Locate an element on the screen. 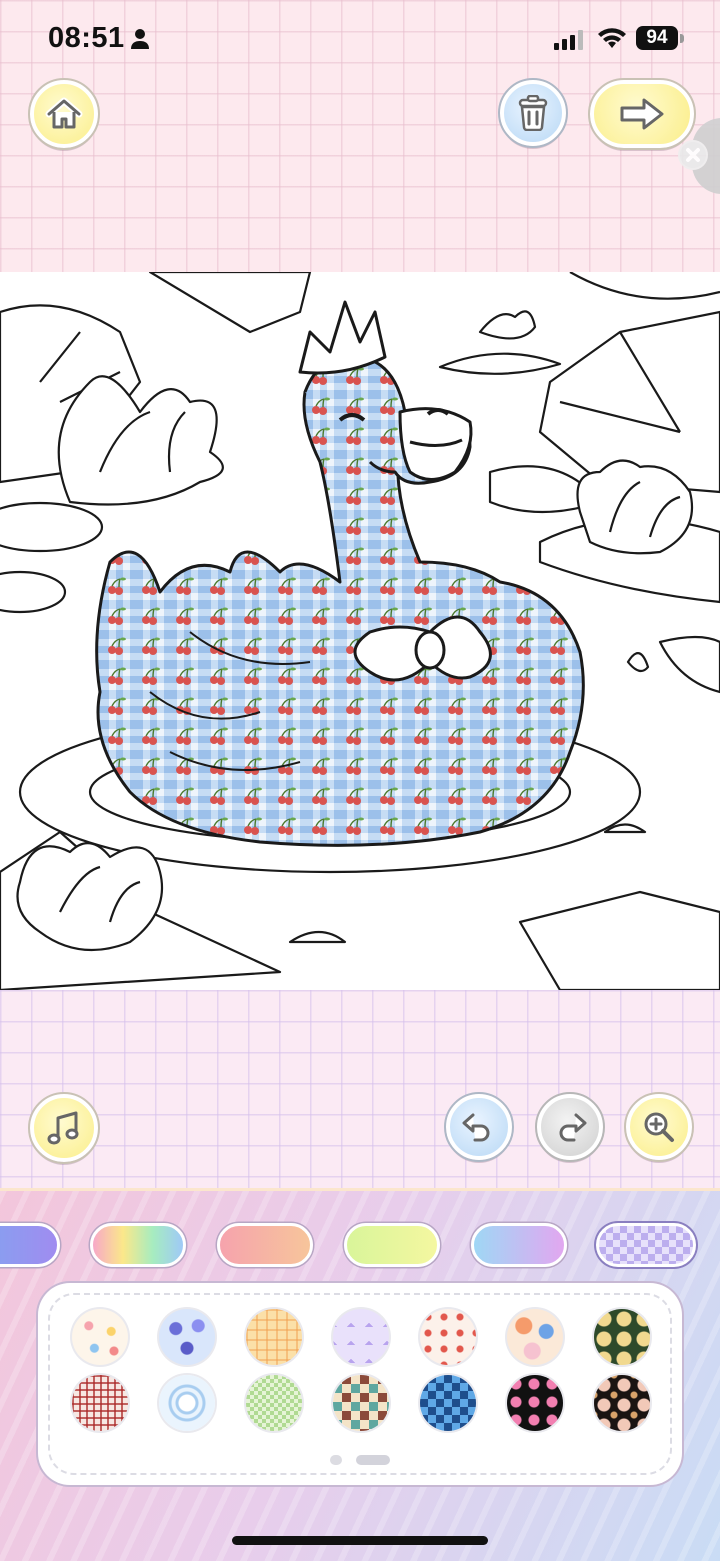  home-indicator is located at coordinates (360, 1540).